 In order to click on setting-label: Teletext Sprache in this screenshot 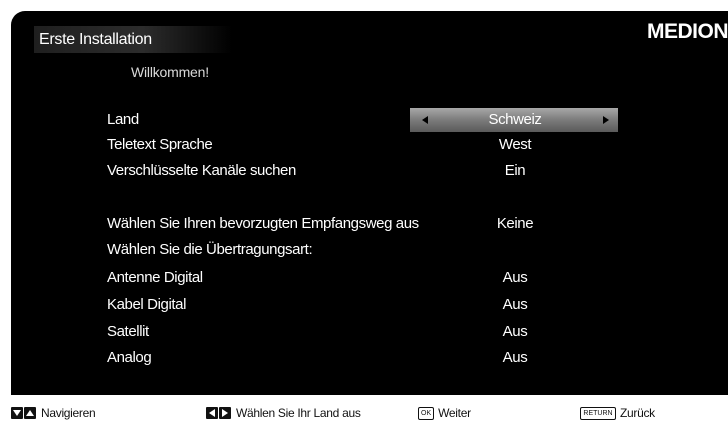, I will do `click(160, 144)`.